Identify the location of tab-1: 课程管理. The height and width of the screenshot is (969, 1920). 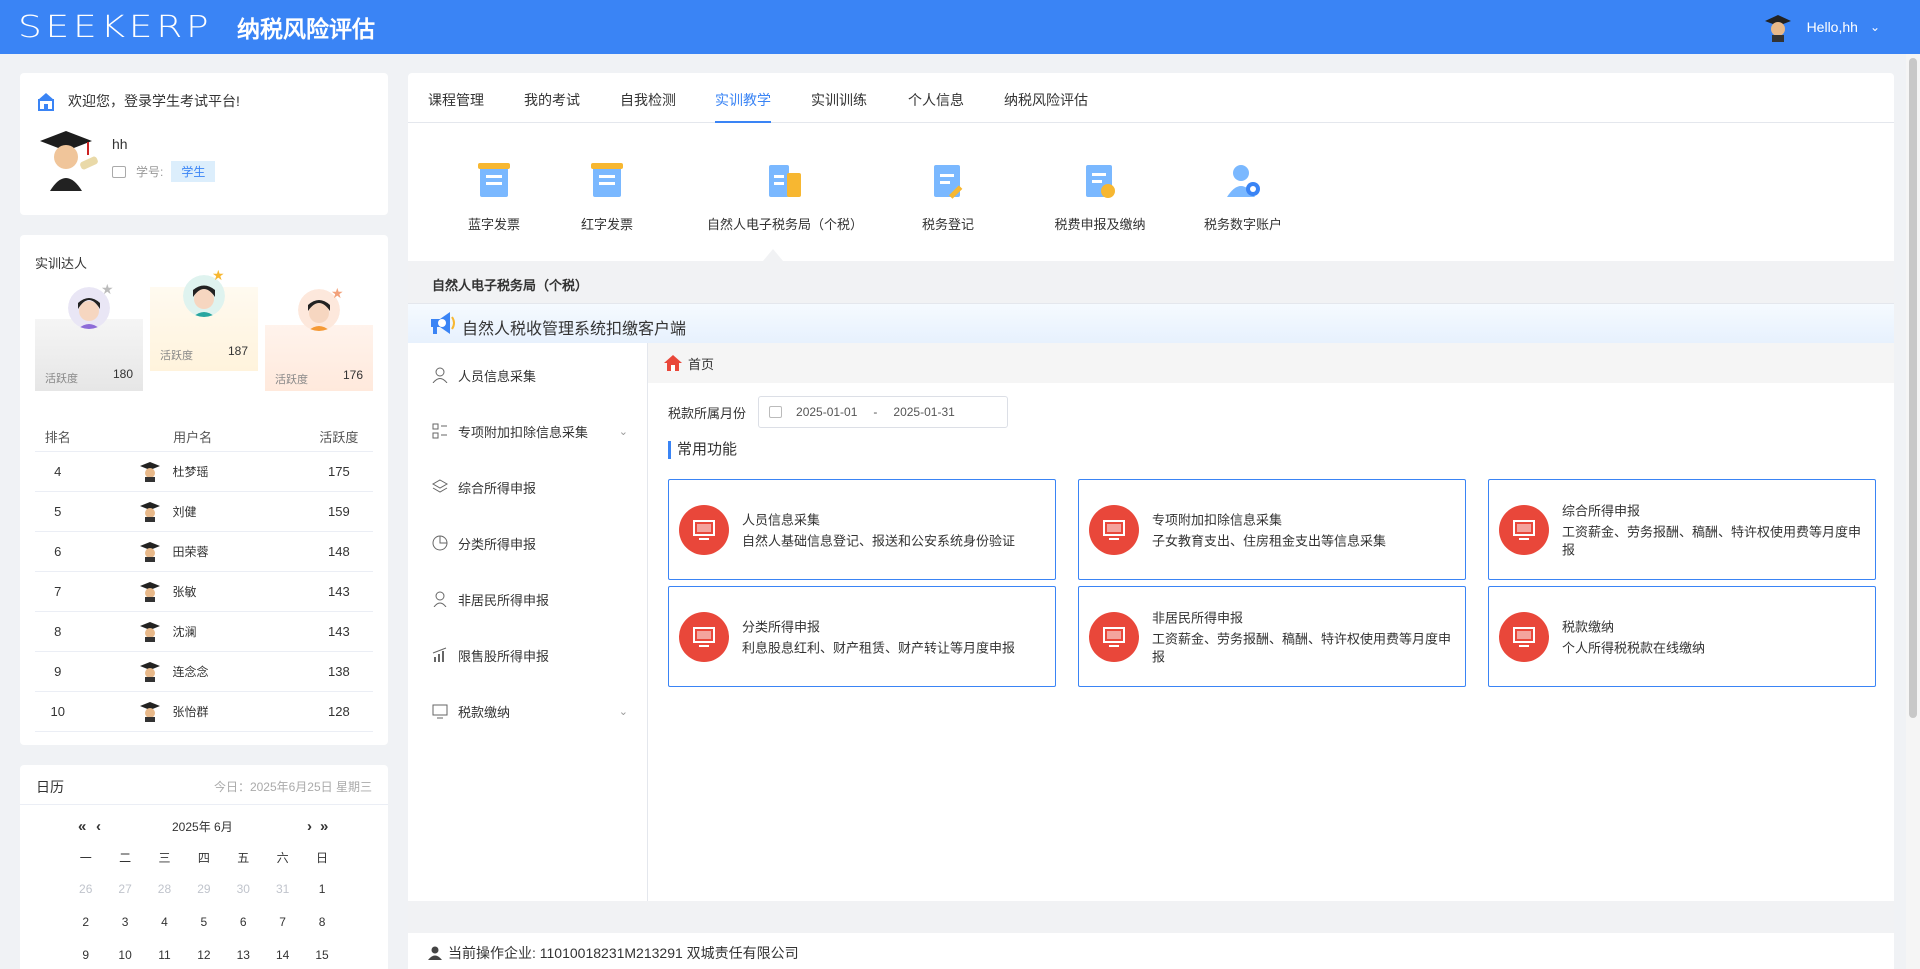
(456, 100).